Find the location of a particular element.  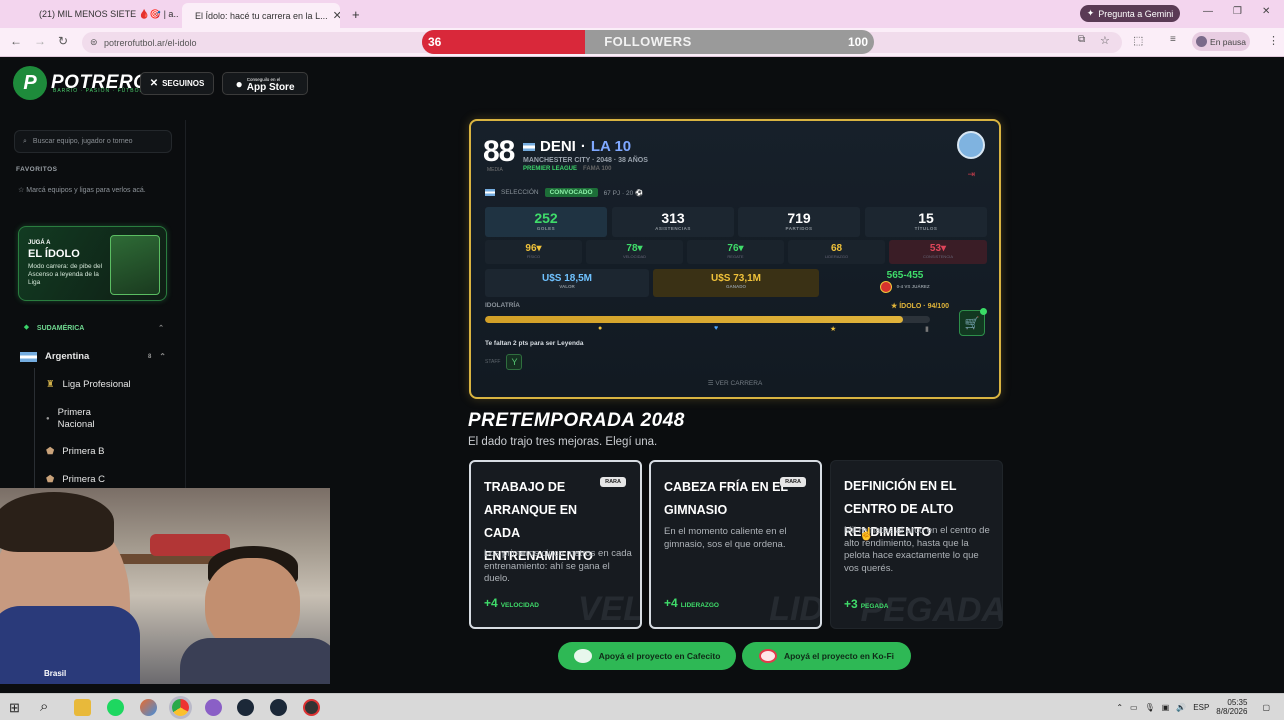

ganado-box: U$S 73,1M GANADO is located at coordinates (736, 283).